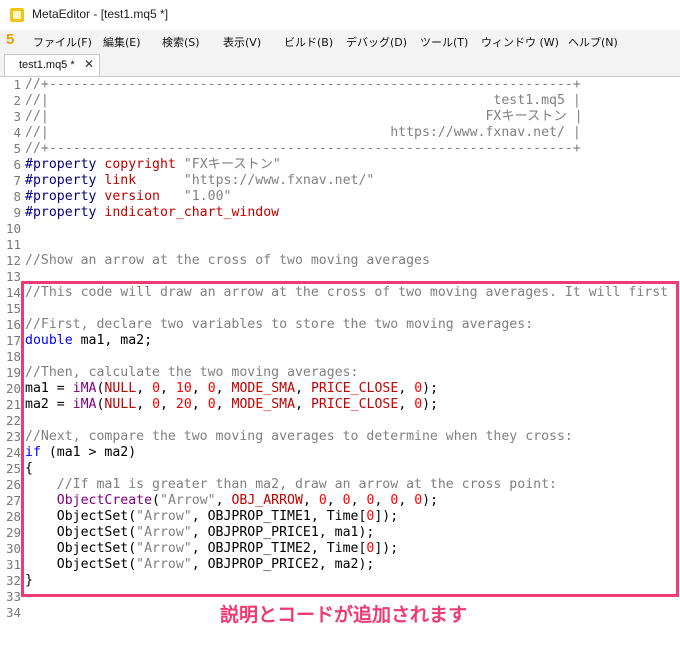  I want to click on menu-item-window: ウィンドウ (W), so click(520, 42).